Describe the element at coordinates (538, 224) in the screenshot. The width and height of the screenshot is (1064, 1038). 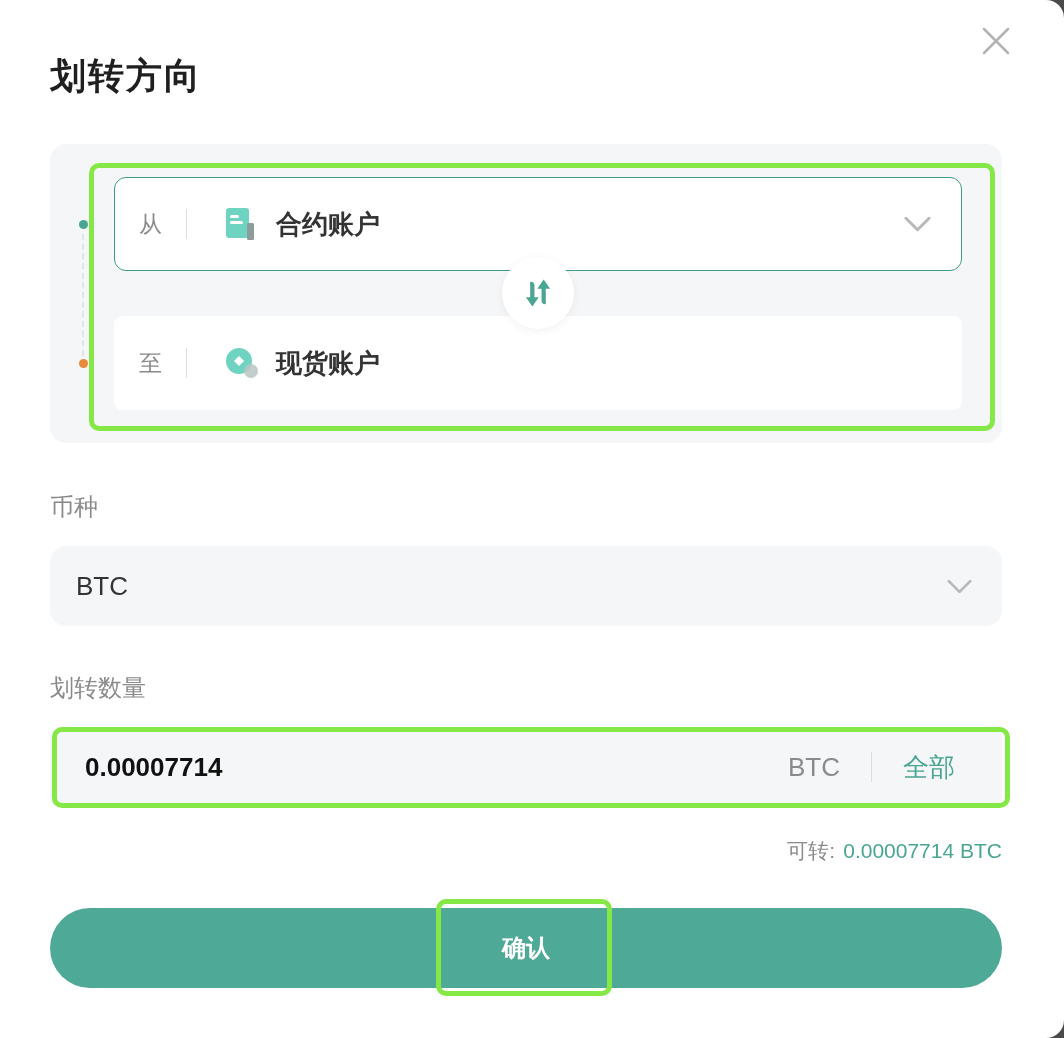
I see `account-select: 从 合约账户` at that location.